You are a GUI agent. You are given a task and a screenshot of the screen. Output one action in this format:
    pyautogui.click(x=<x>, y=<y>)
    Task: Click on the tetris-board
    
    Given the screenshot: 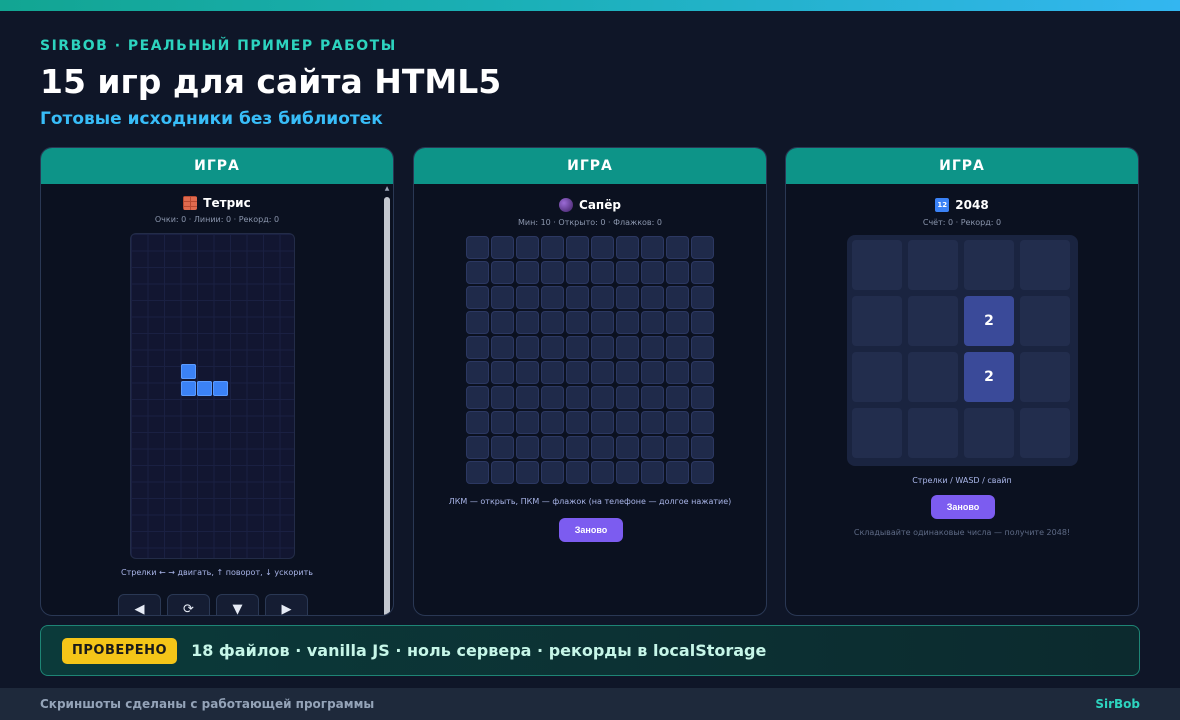 What is the action you would take?
    pyautogui.click(x=212, y=396)
    